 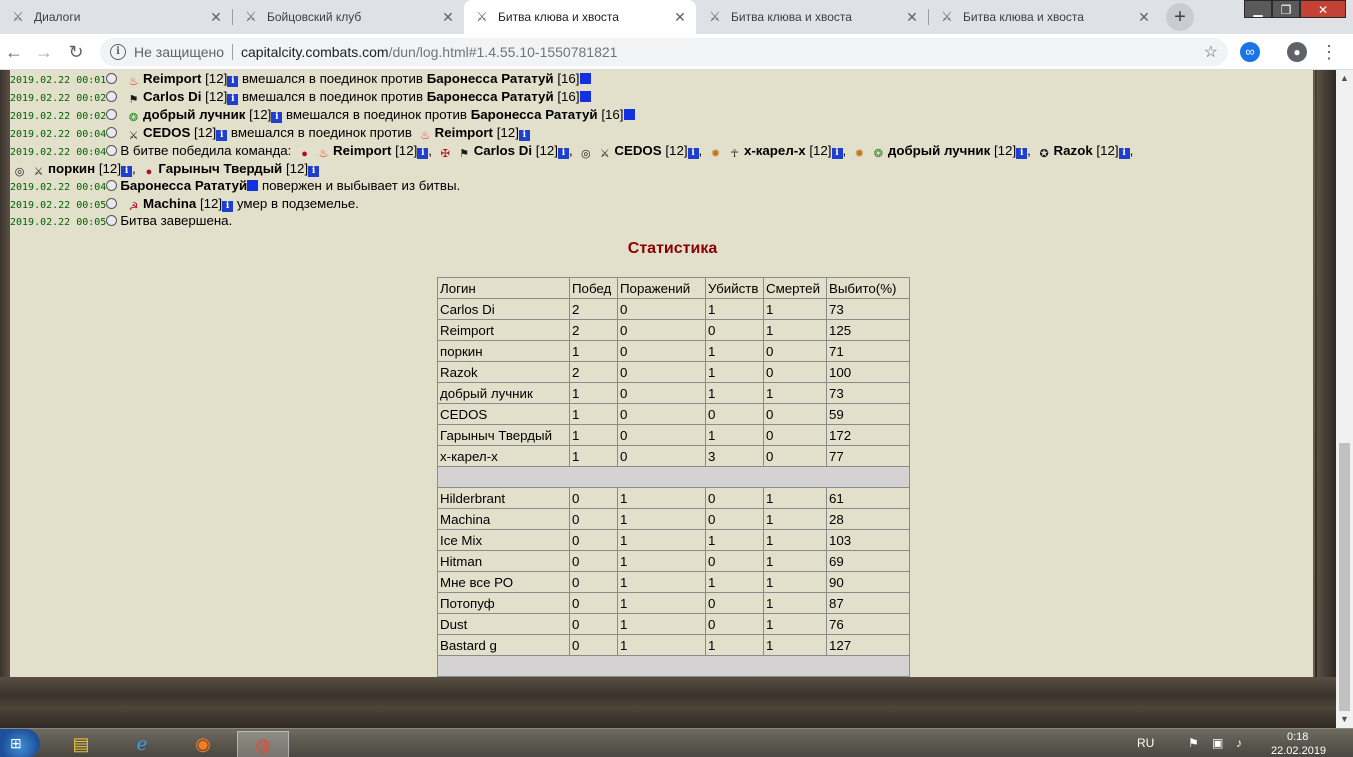 What do you see at coordinates (868, 519) in the screenshot?
I see `cell-value: 28` at bounding box center [868, 519].